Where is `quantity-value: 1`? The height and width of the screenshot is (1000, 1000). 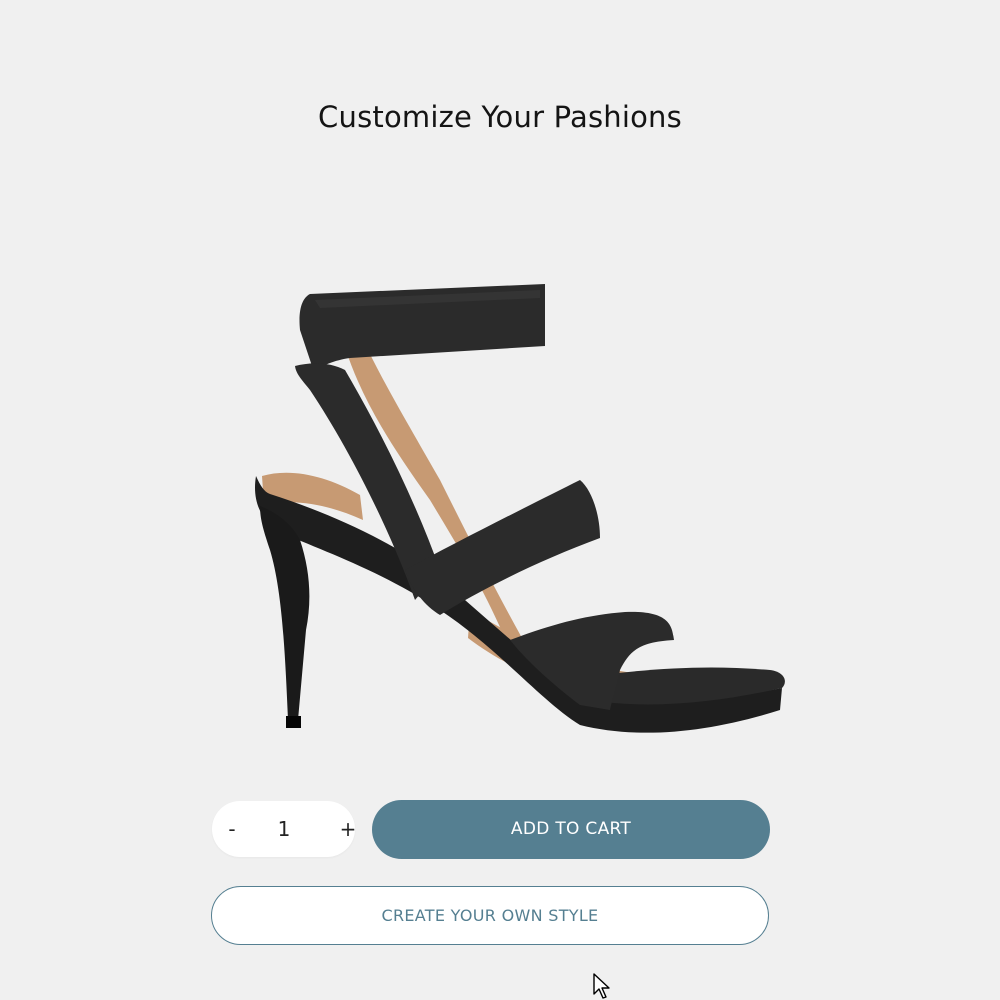
quantity-value: 1 is located at coordinates (284, 829).